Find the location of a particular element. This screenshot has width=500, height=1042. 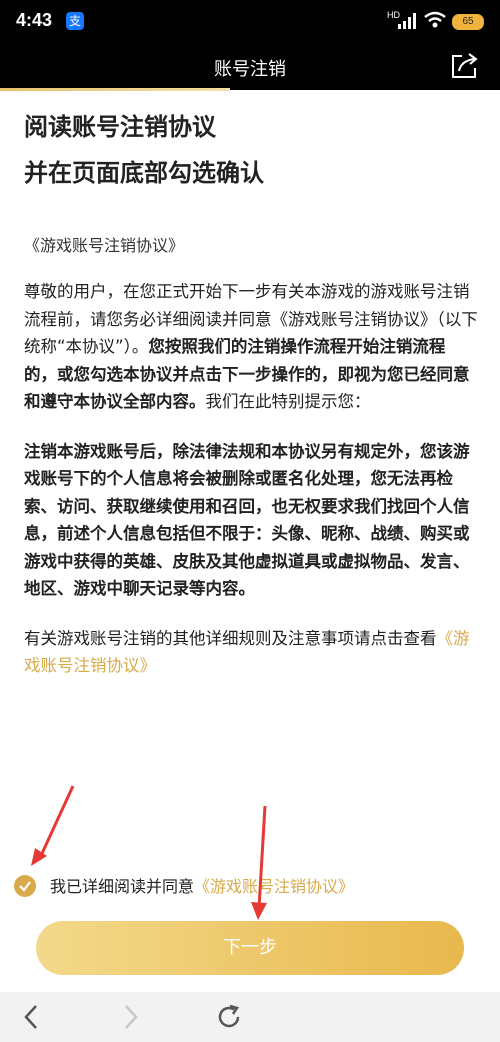

annotation-arrow-right is located at coordinates (259, 862).